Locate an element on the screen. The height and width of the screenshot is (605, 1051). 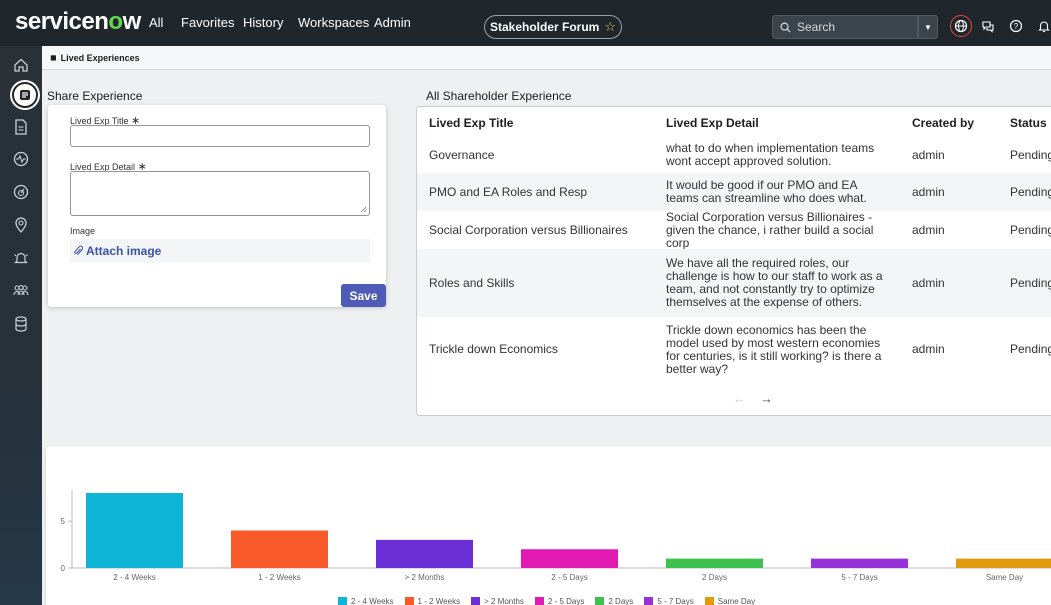
legend-label: Same Day is located at coordinates (736, 601).